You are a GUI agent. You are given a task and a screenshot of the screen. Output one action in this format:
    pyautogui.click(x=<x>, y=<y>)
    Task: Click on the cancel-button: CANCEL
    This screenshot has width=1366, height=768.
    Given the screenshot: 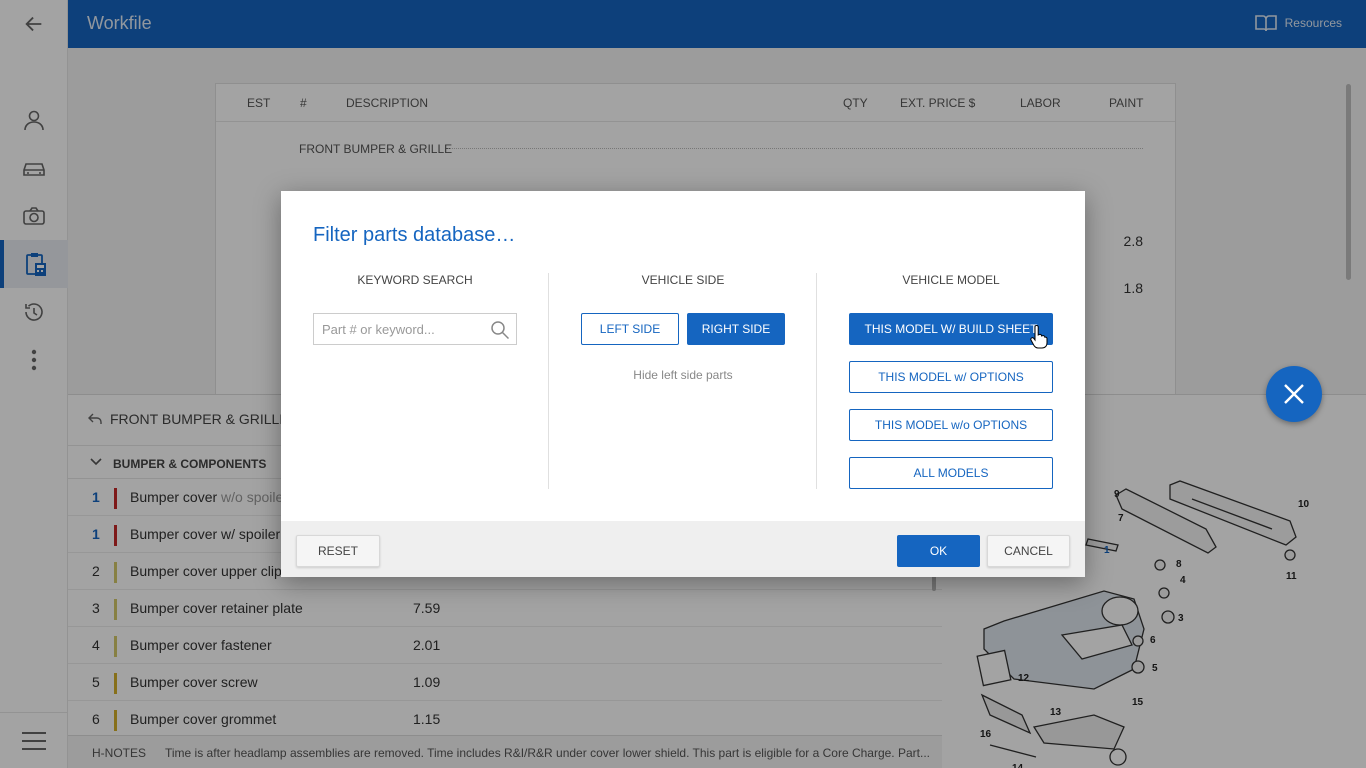 What is the action you would take?
    pyautogui.click(x=1028, y=551)
    